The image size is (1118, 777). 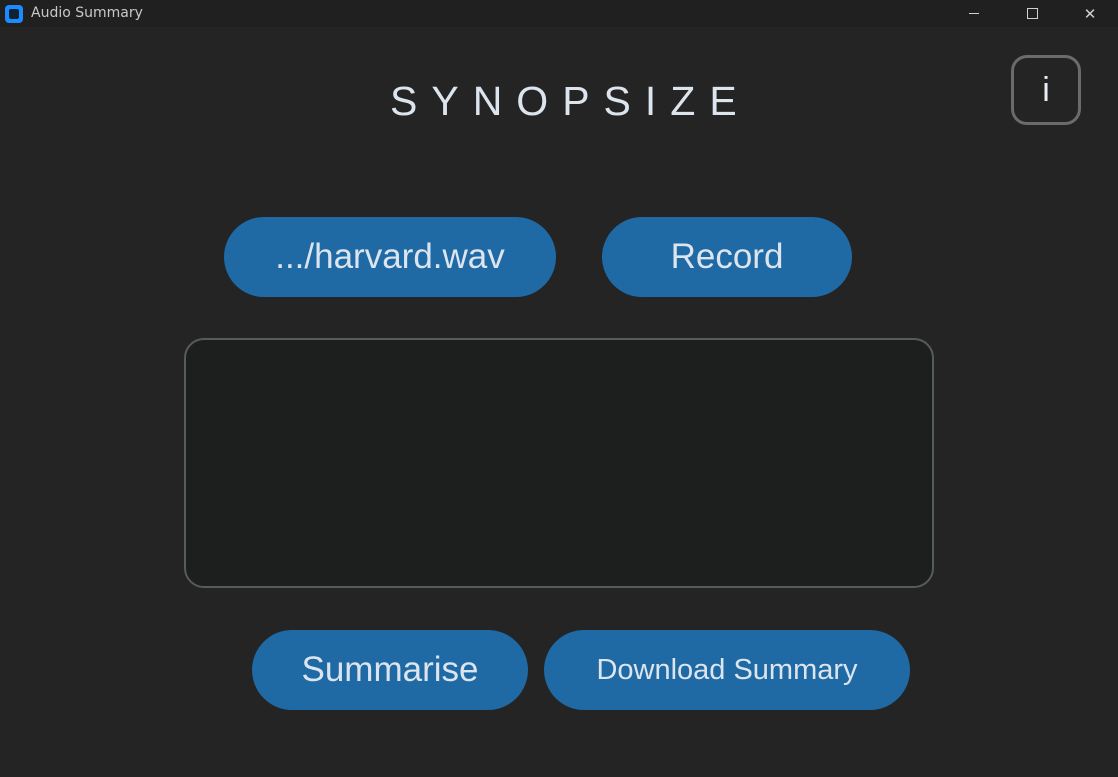 I want to click on title-bar: Audio Summary ✕, so click(x=559, y=13).